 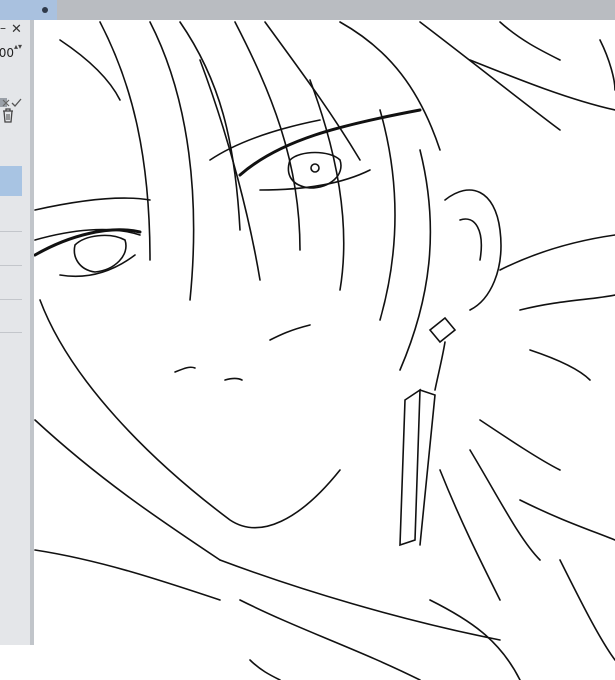 I want to click on opacity-spinner-icon: ▴▾, so click(x=18, y=46).